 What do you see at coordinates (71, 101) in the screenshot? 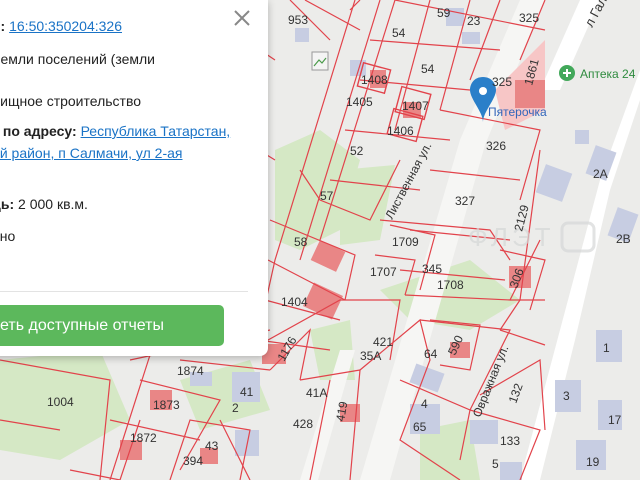
I see `permitted-use: лищное строительство` at bounding box center [71, 101].